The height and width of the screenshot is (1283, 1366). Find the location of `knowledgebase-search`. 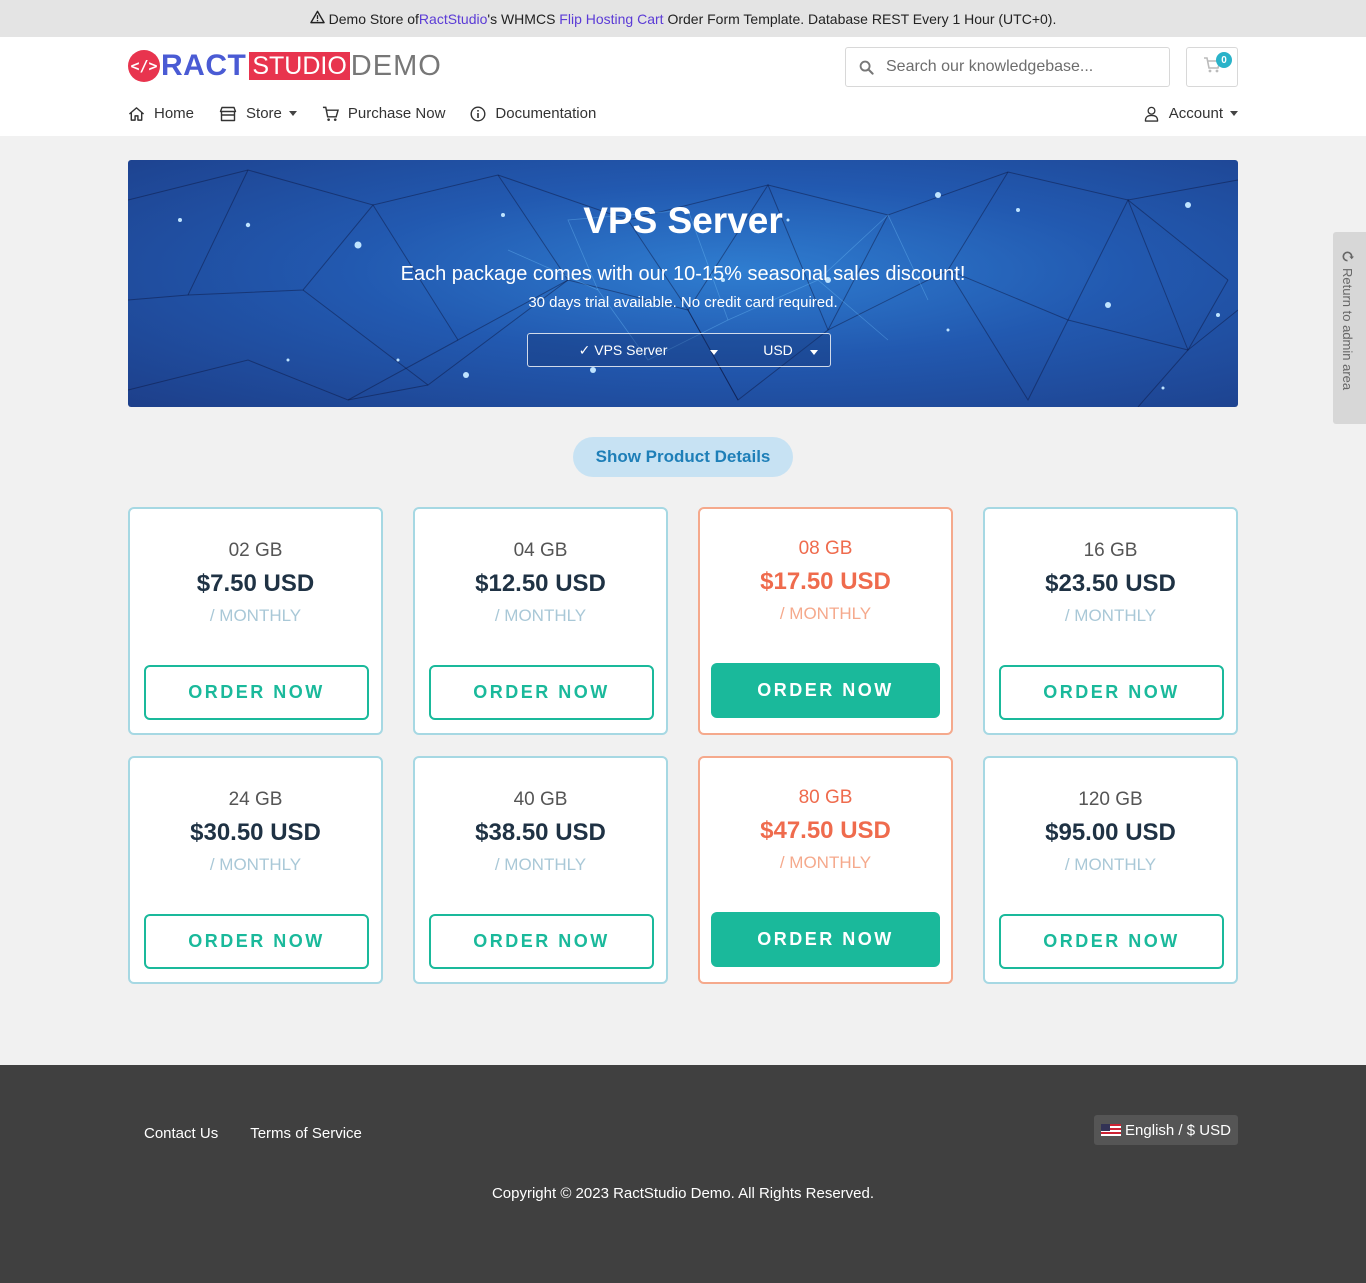

knowledgebase-search is located at coordinates (1007, 67).